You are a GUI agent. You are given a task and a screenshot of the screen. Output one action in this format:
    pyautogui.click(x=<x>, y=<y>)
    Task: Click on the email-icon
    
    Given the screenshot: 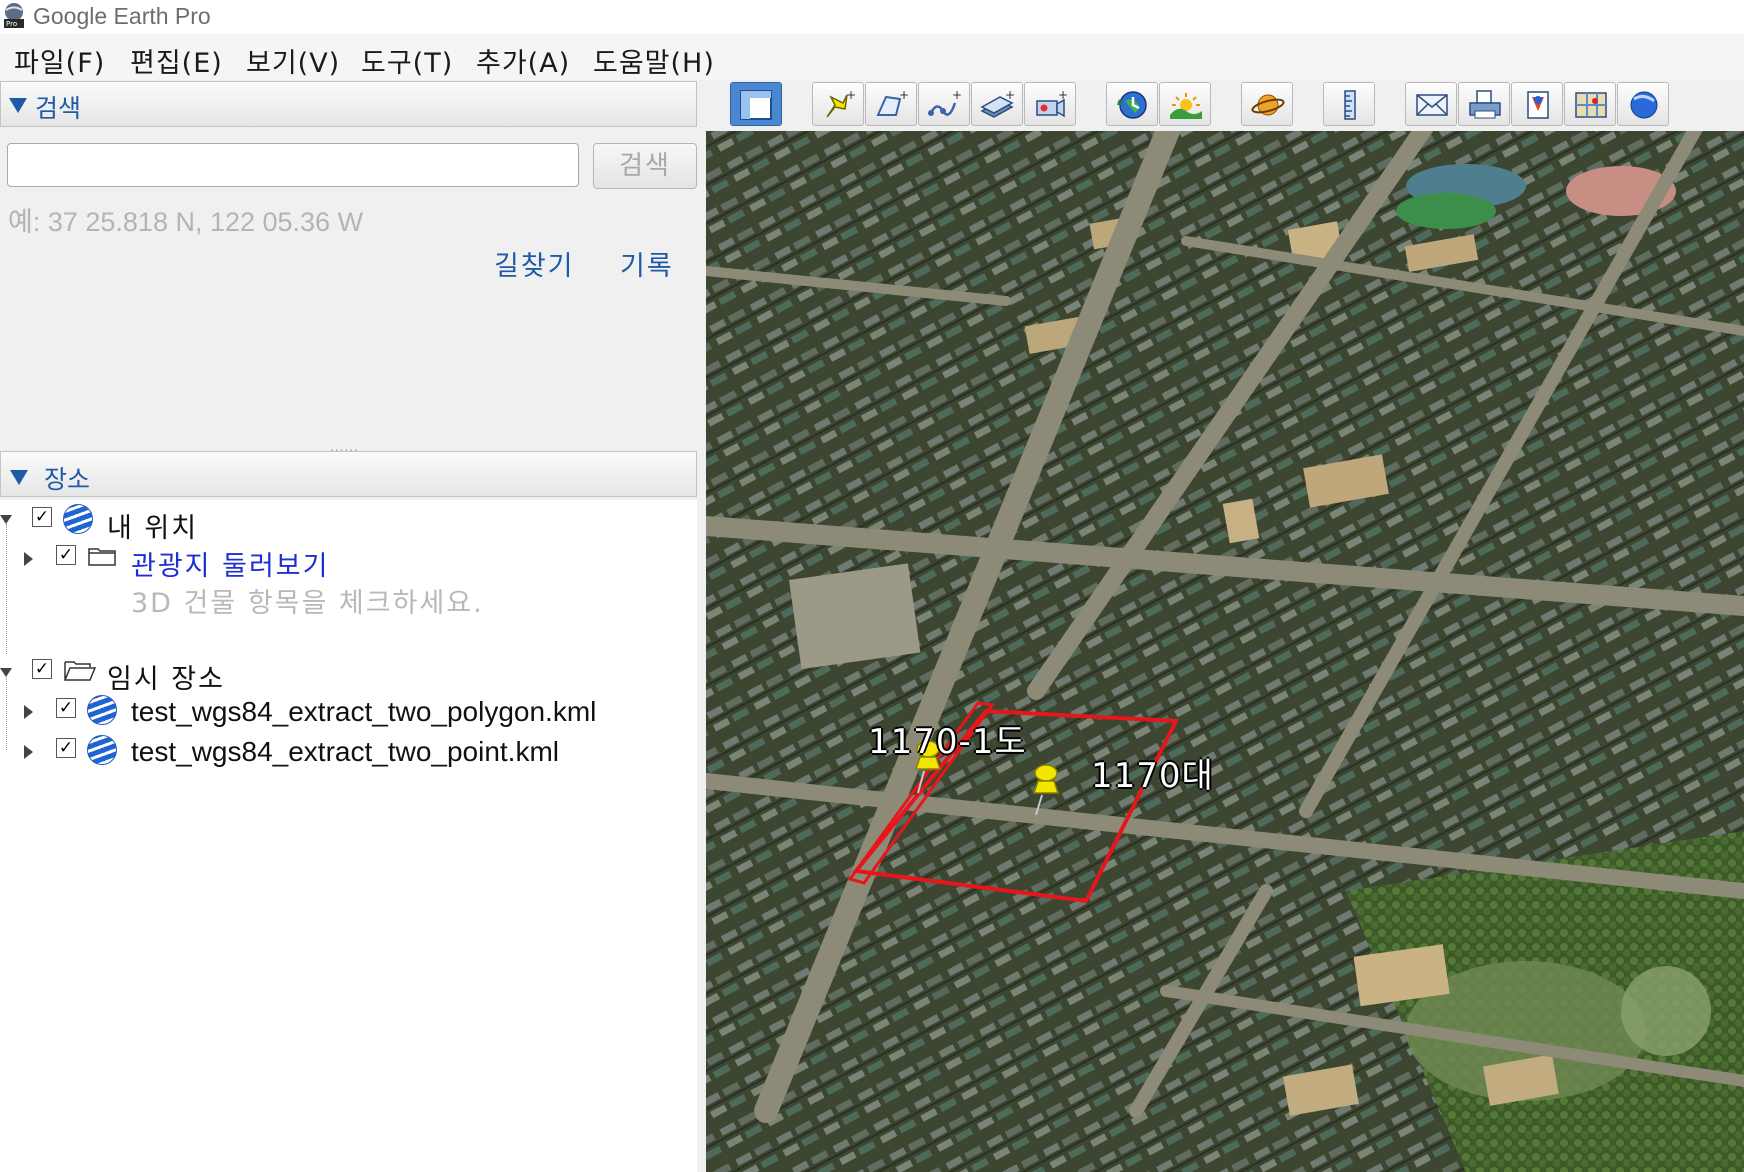 What is the action you would take?
    pyautogui.click(x=1432, y=105)
    